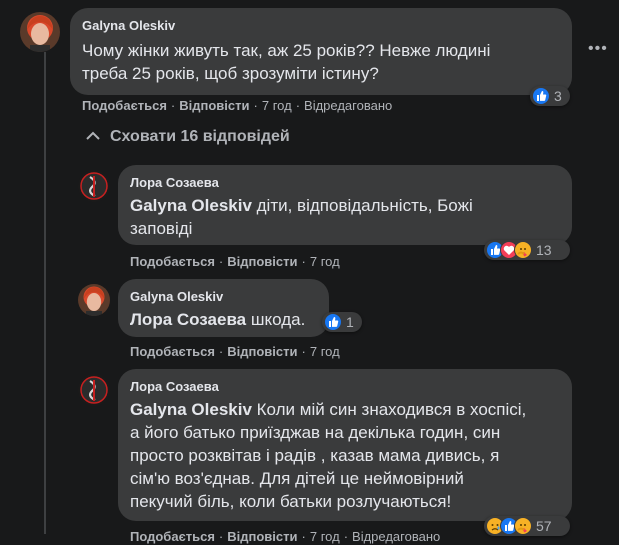 The height and width of the screenshot is (545, 619). I want to click on reply-text-fragment: діти, відповідальність, Божі, so click(362, 205).